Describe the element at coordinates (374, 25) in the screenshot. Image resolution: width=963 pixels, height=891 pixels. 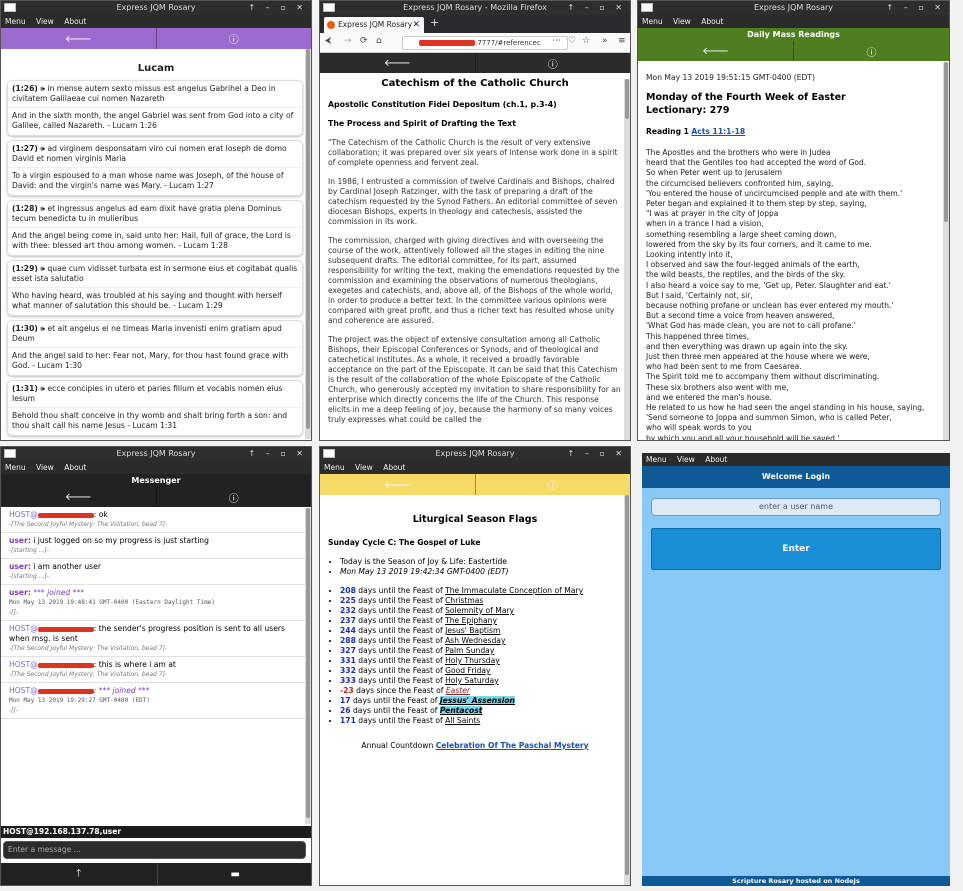
I see `browser-tab: Express JQM Rosary ✕` at that location.